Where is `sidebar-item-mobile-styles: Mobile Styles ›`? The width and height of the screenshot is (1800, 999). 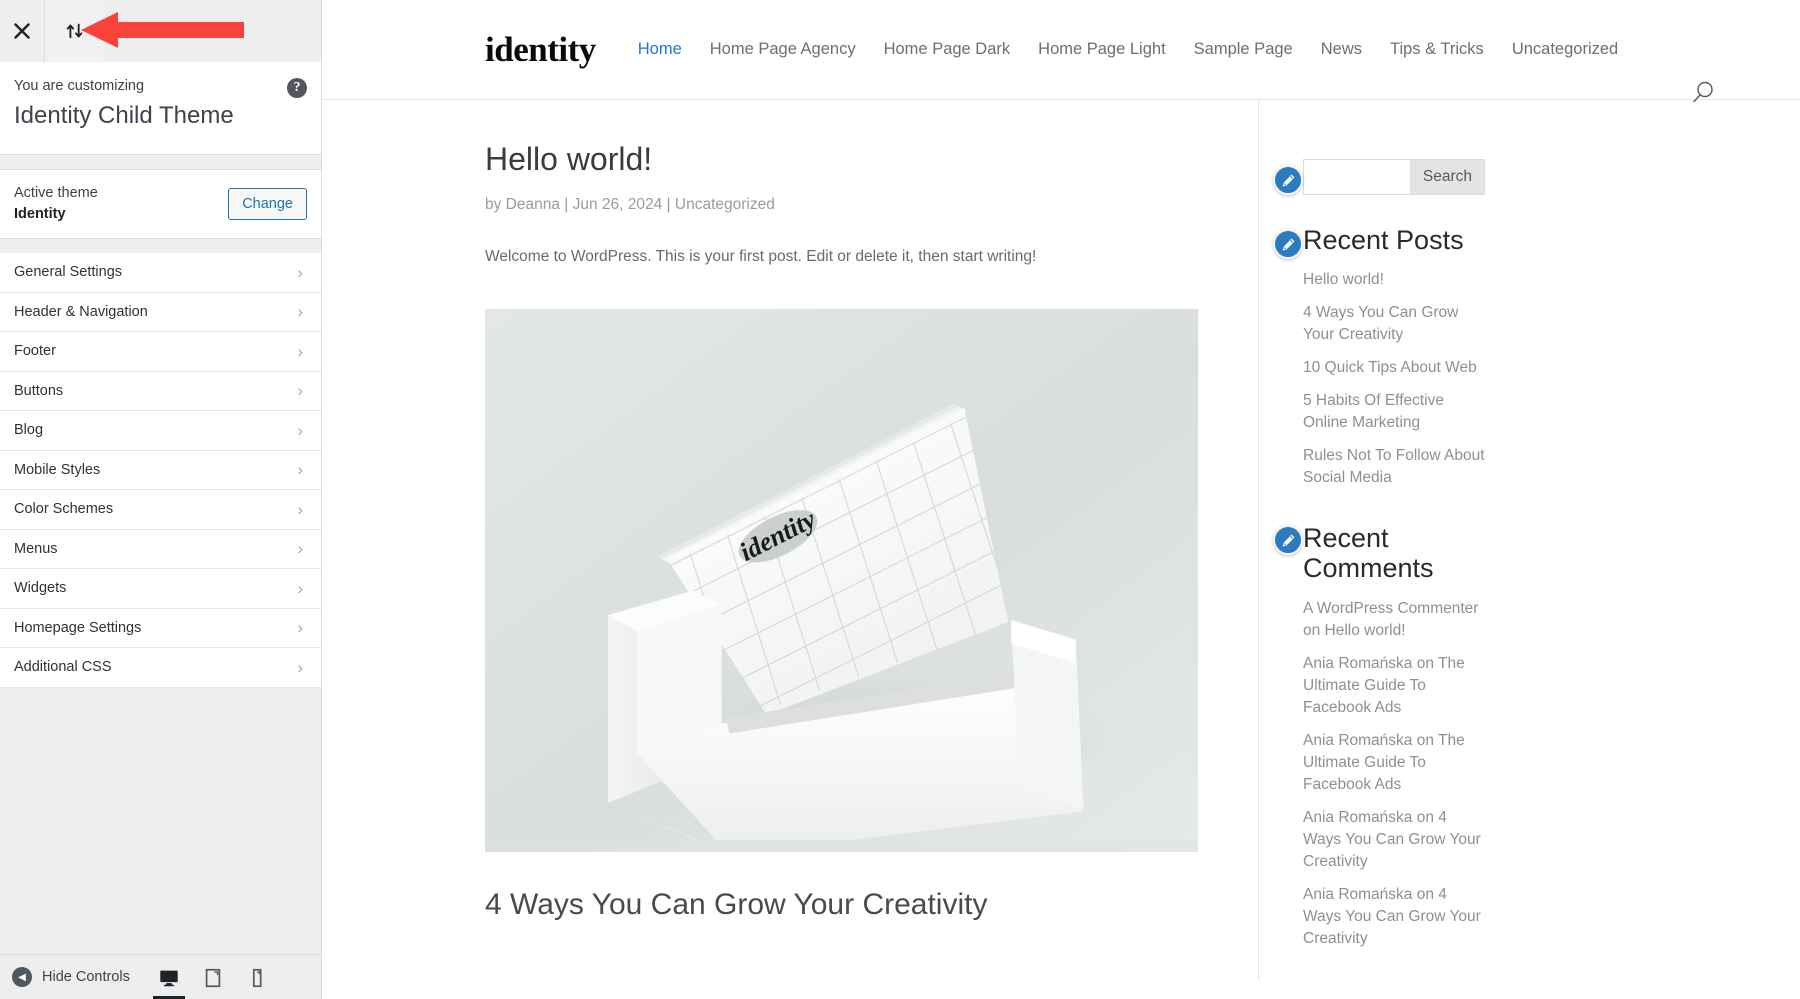 sidebar-item-mobile-styles: Mobile Styles › is located at coordinates (160, 470).